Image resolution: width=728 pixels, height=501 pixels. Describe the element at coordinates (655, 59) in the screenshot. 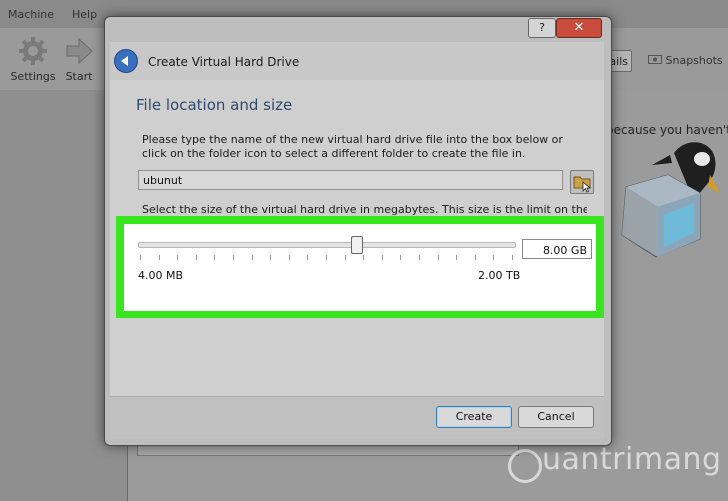

I see `camera-icon` at that location.